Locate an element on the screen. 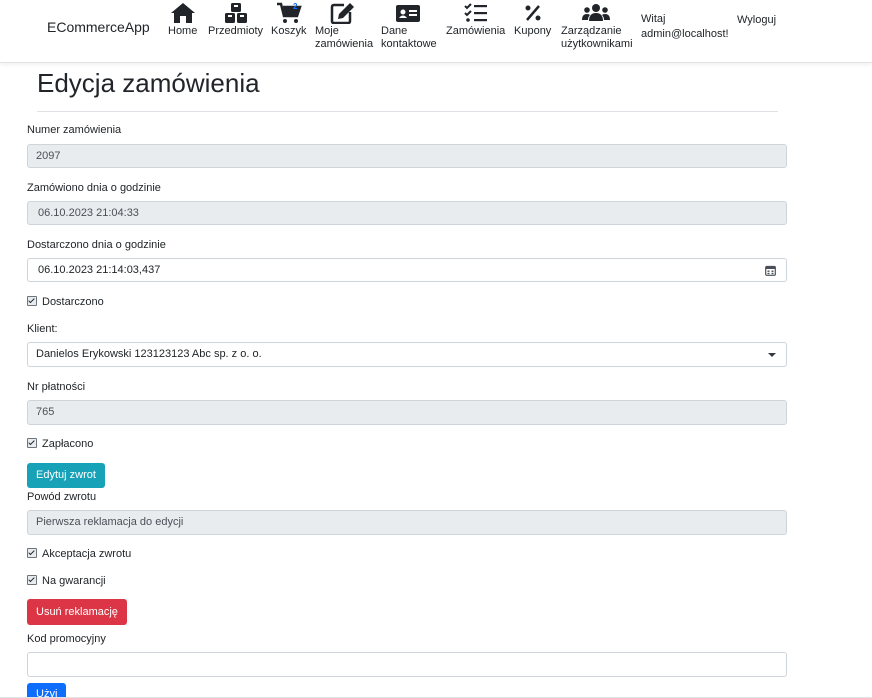 This screenshot has height=698, width=872. nav-cart: 2 Koszyk is located at coordinates (288, 20).